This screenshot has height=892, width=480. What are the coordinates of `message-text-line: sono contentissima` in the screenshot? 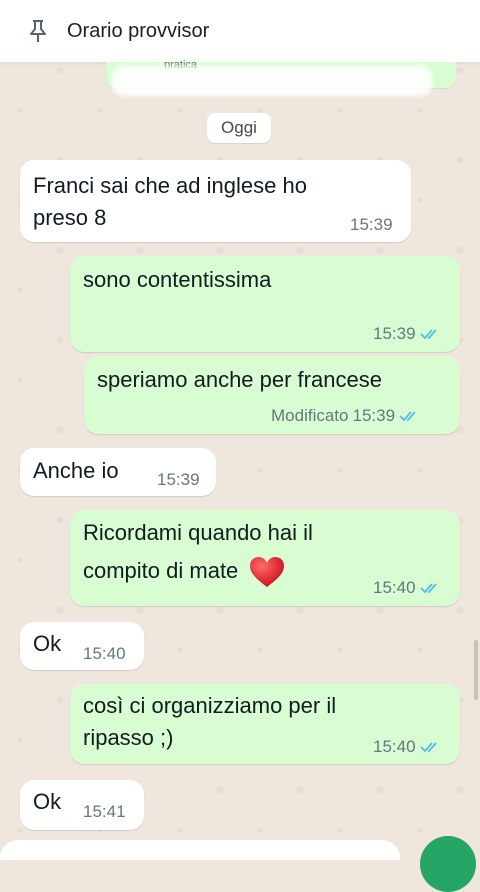 It's located at (177, 279).